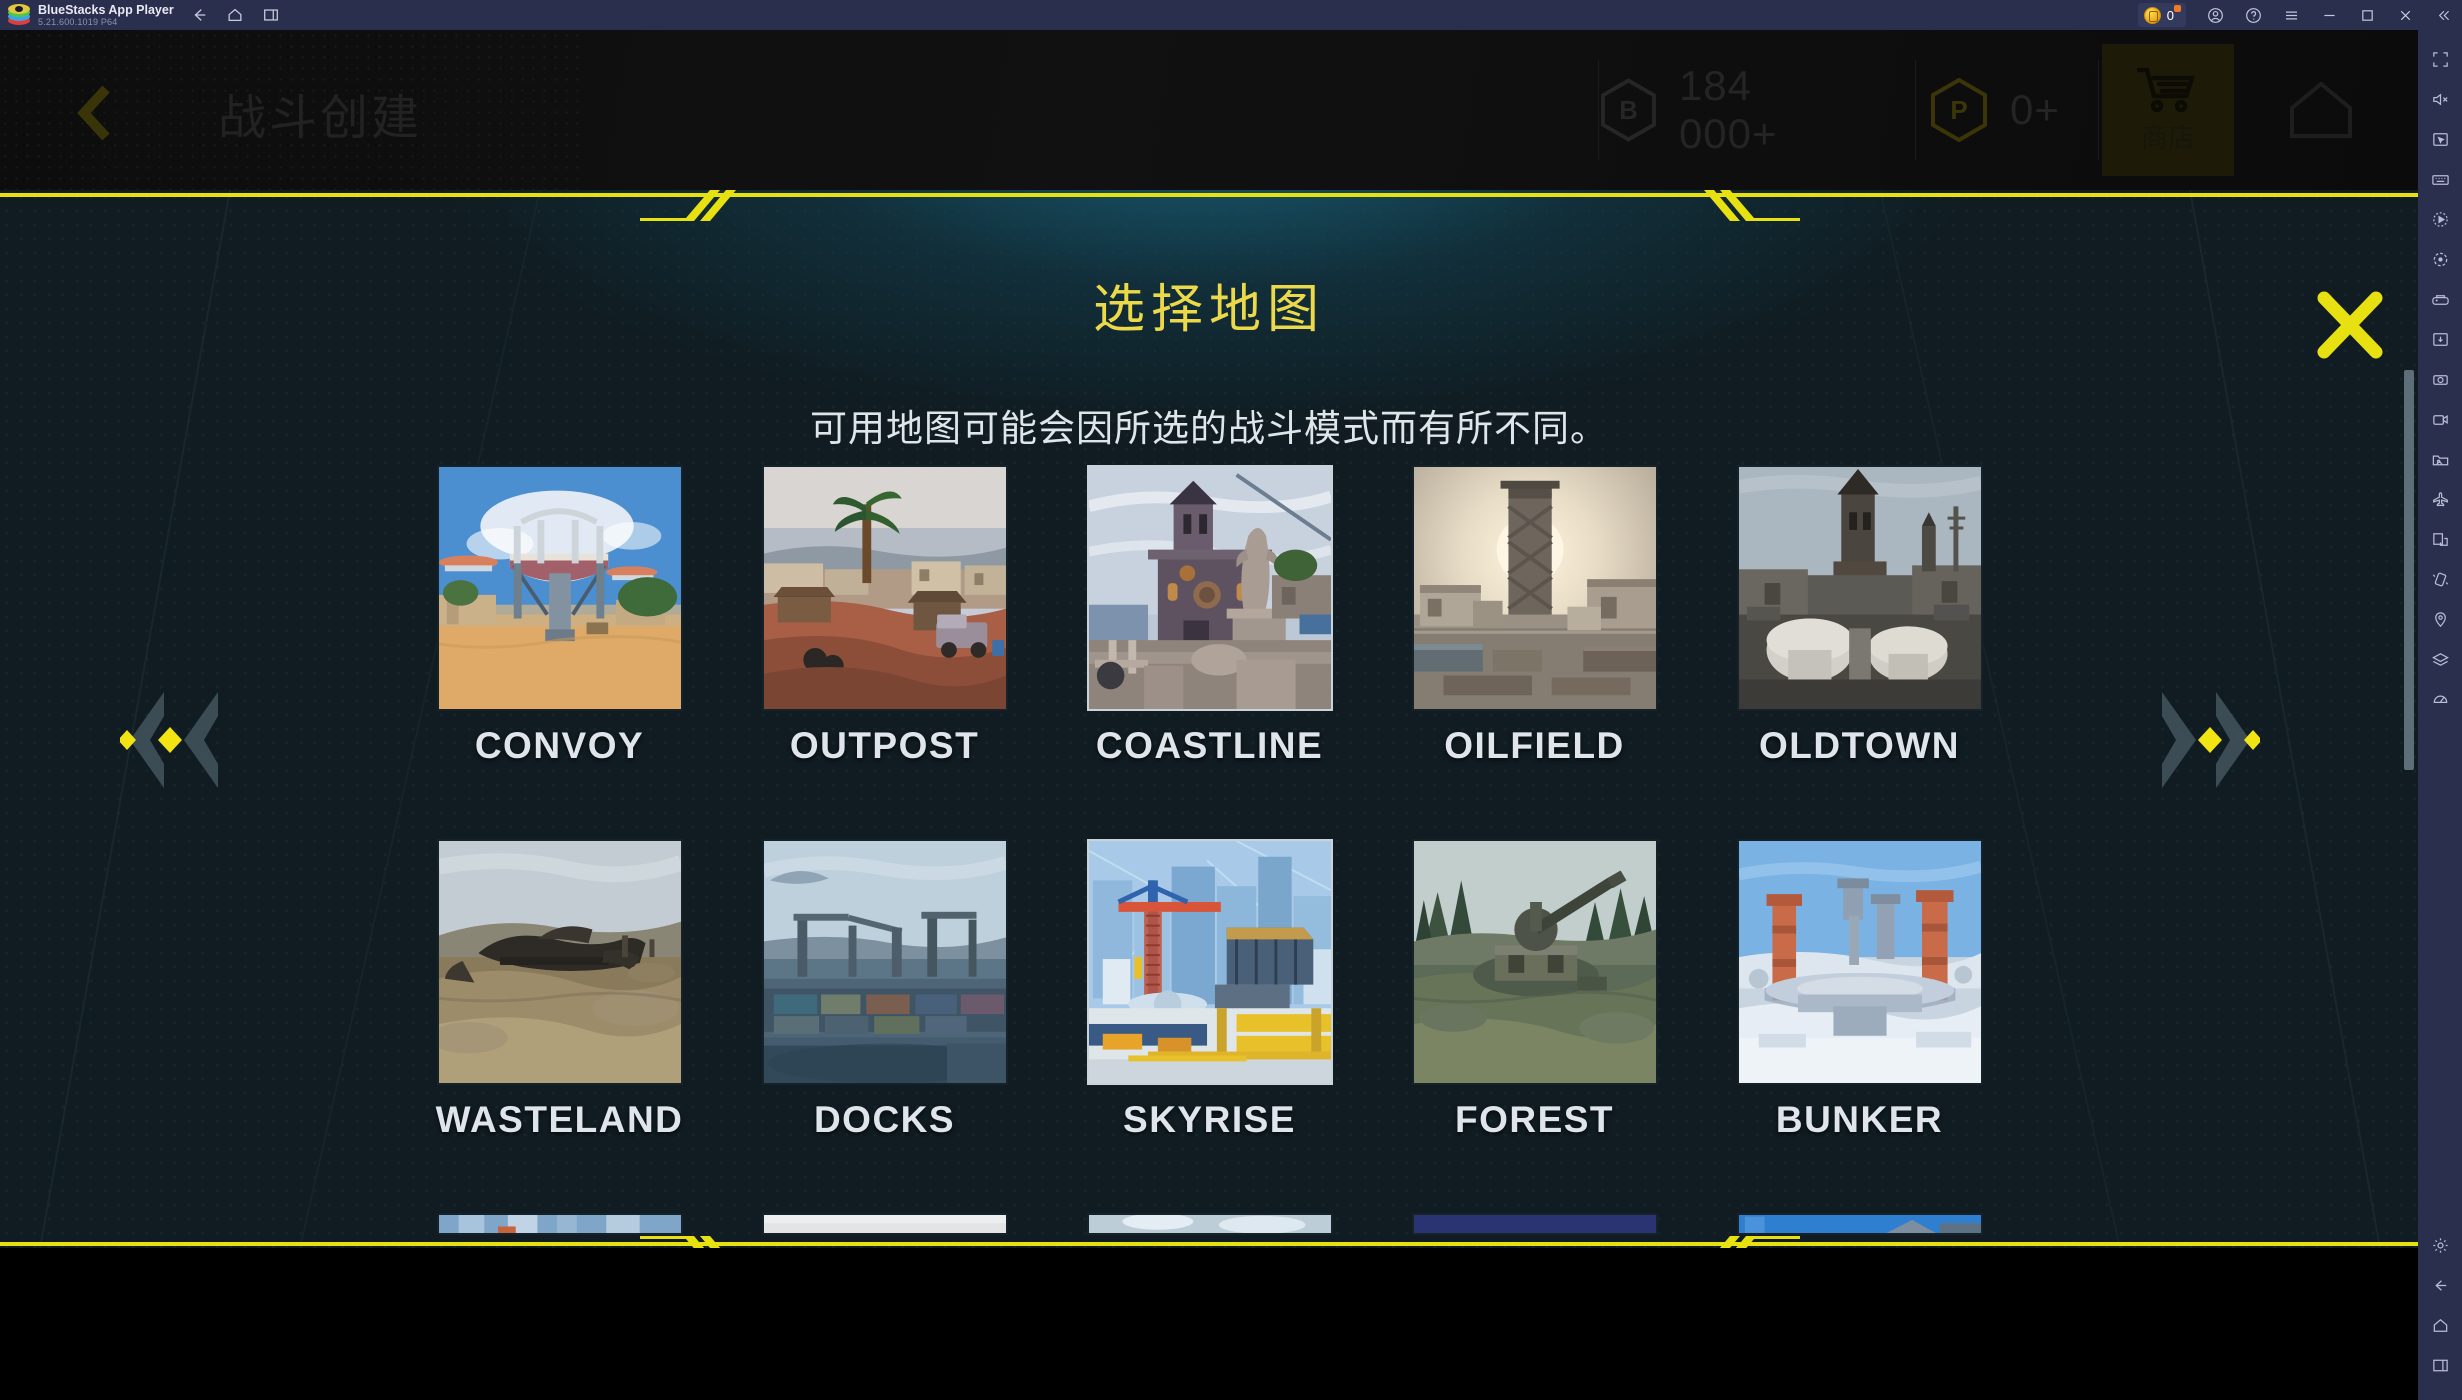  I want to click on bluestacks-sidebar, so click(2440, 715).